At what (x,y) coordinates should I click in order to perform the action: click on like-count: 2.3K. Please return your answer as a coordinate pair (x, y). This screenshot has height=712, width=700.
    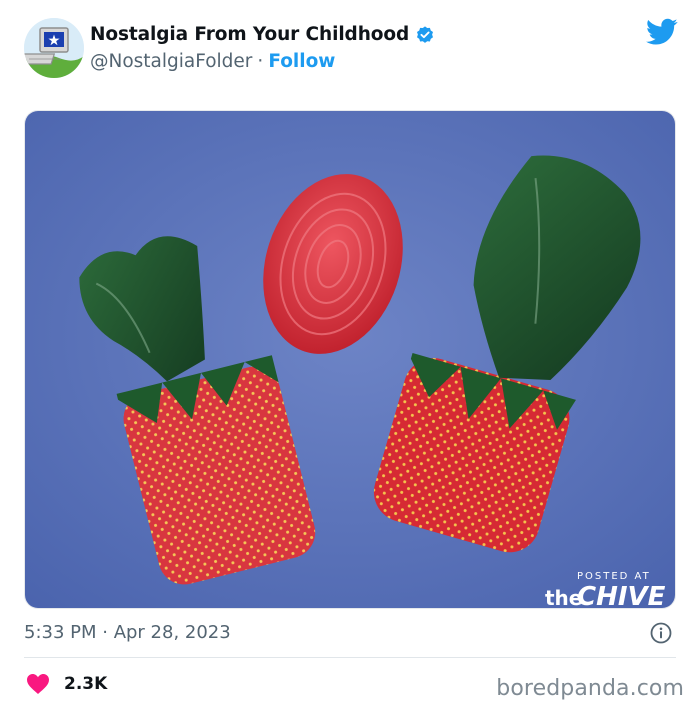
    Looking at the image, I should click on (85, 684).